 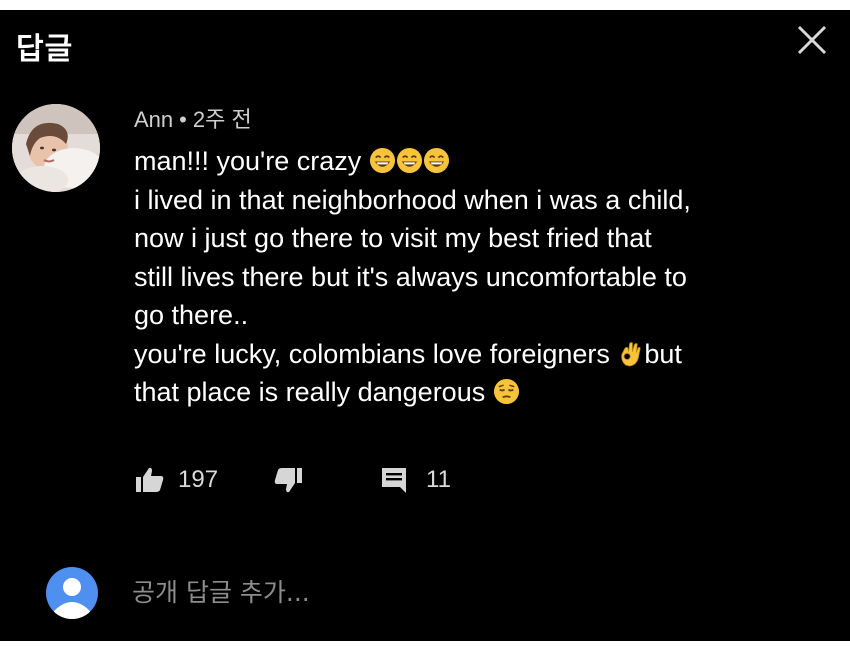 I want to click on comment-time: 2주 전, so click(x=222, y=119).